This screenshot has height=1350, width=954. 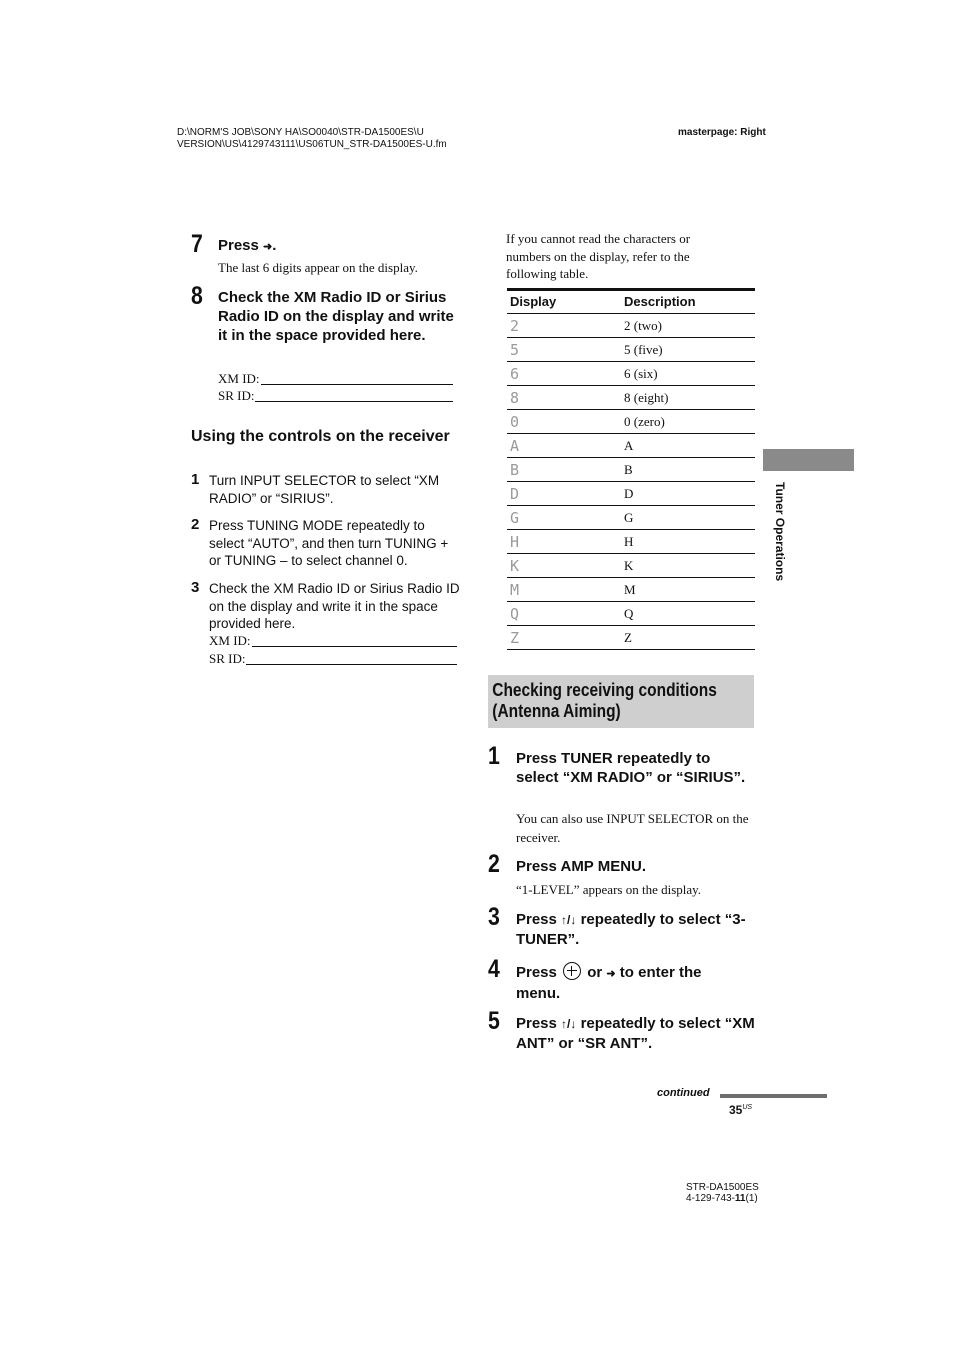 I want to click on masterpage-label: masterpage: Right, so click(x=722, y=132).